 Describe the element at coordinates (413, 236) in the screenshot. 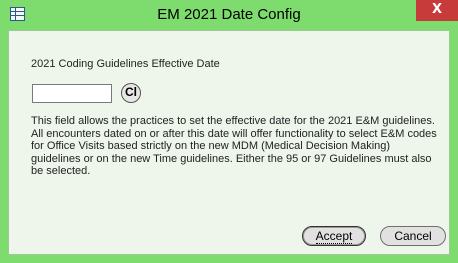

I see `cancel-button: Cancel` at that location.